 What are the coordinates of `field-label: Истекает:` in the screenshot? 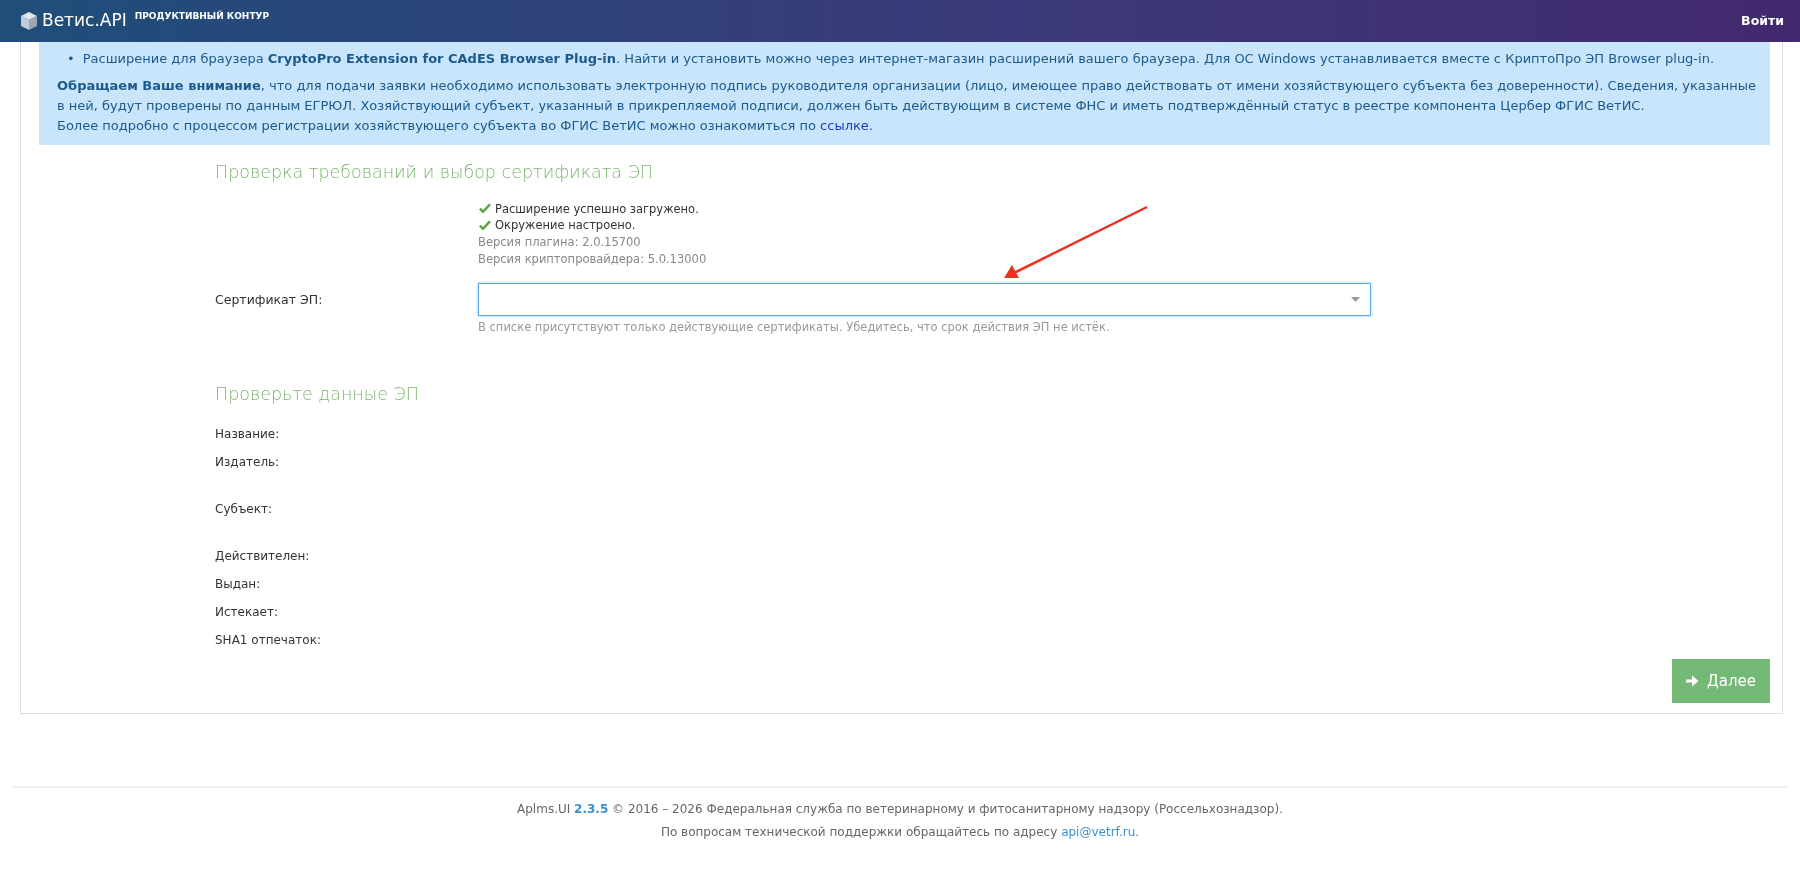 It's located at (246, 611).